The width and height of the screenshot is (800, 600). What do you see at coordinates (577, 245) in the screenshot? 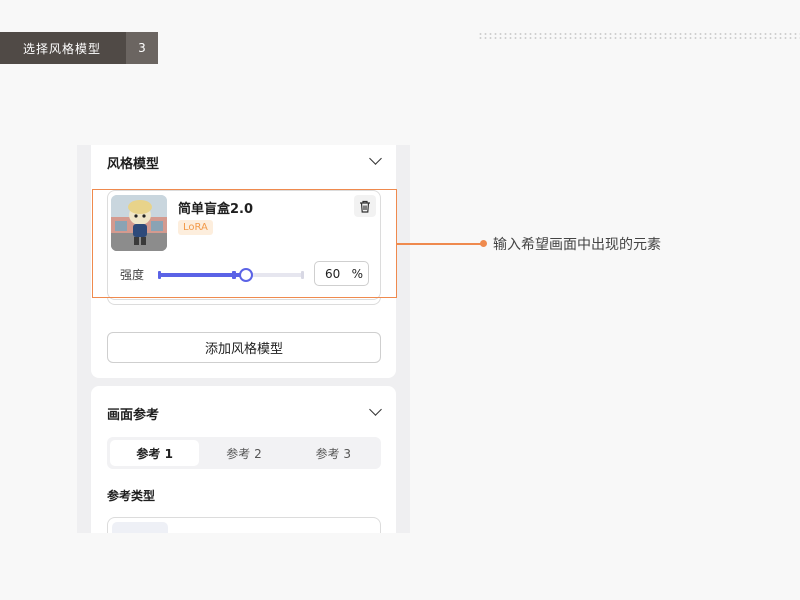
I see `callout-text: 输入希望画面中出现的元素` at bounding box center [577, 245].